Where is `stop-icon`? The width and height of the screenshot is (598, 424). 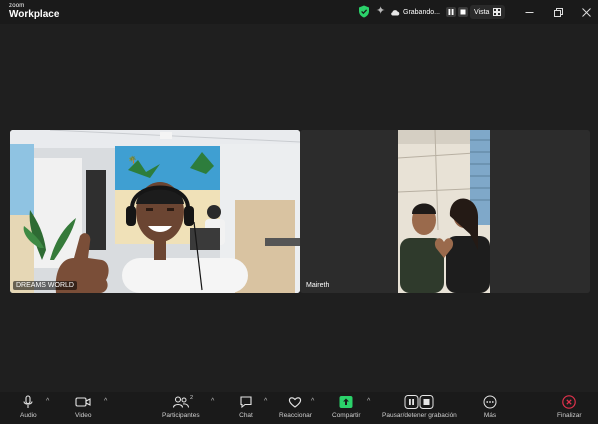 stop-icon is located at coordinates (463, 12).